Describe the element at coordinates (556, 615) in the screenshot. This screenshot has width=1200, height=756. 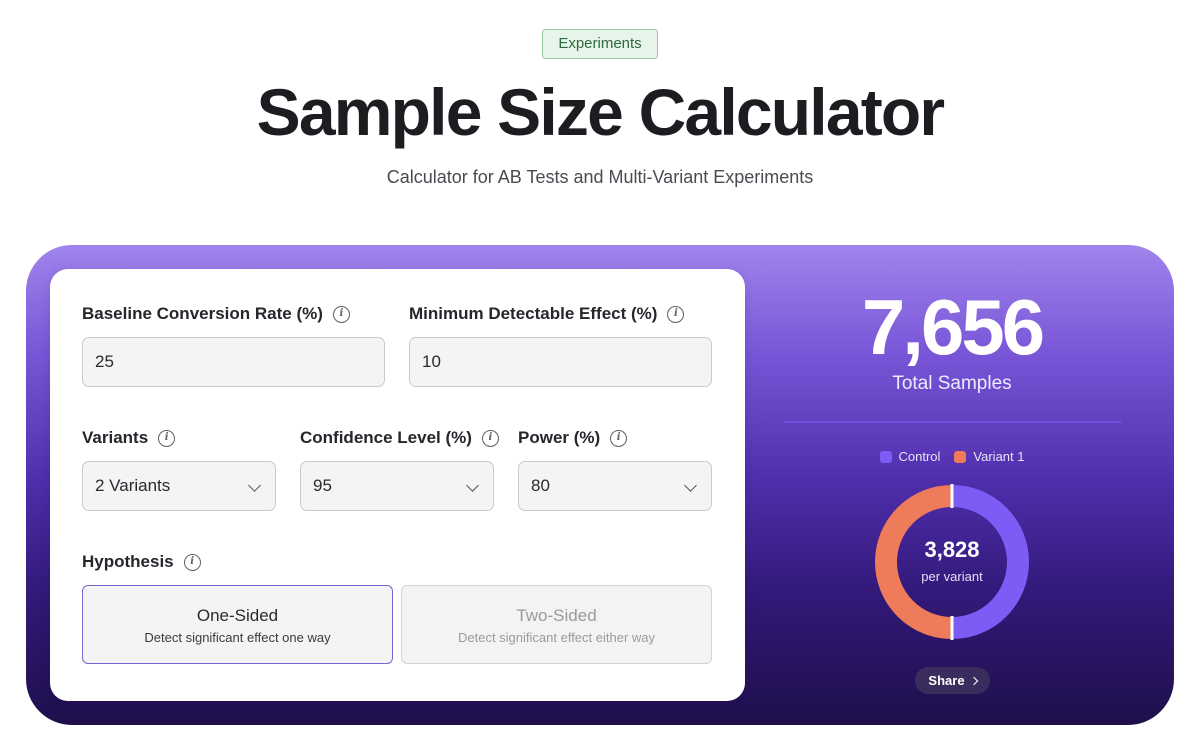
I see `option-title: Two-Sided` at that location.